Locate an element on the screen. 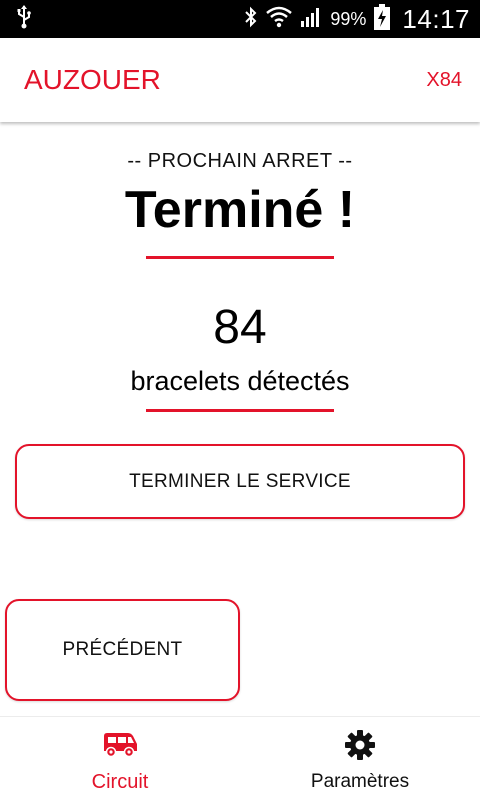  battery-charging-icon is located at coordinates (382, 19).